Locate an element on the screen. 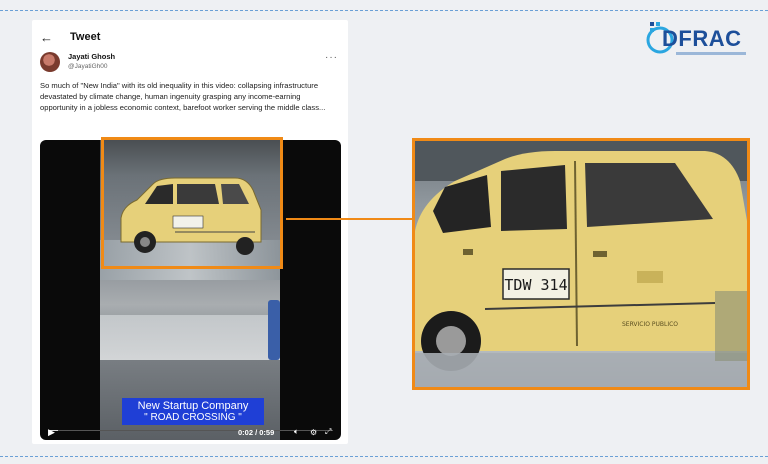  avatar is located at coordinates (50, 62).